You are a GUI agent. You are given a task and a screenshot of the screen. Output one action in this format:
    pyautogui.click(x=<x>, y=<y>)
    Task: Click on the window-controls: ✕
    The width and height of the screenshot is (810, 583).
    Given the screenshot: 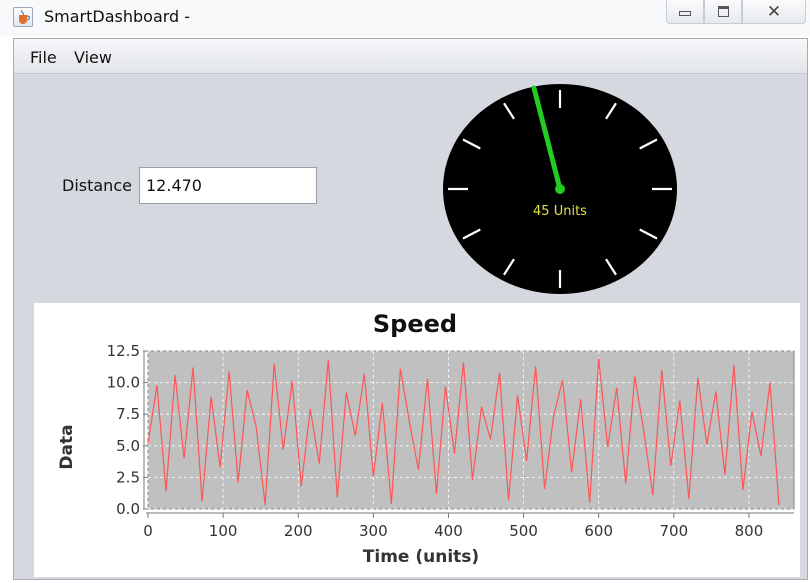 What is the action you would take?
    pyautogui.click(x=736, y=13)
    